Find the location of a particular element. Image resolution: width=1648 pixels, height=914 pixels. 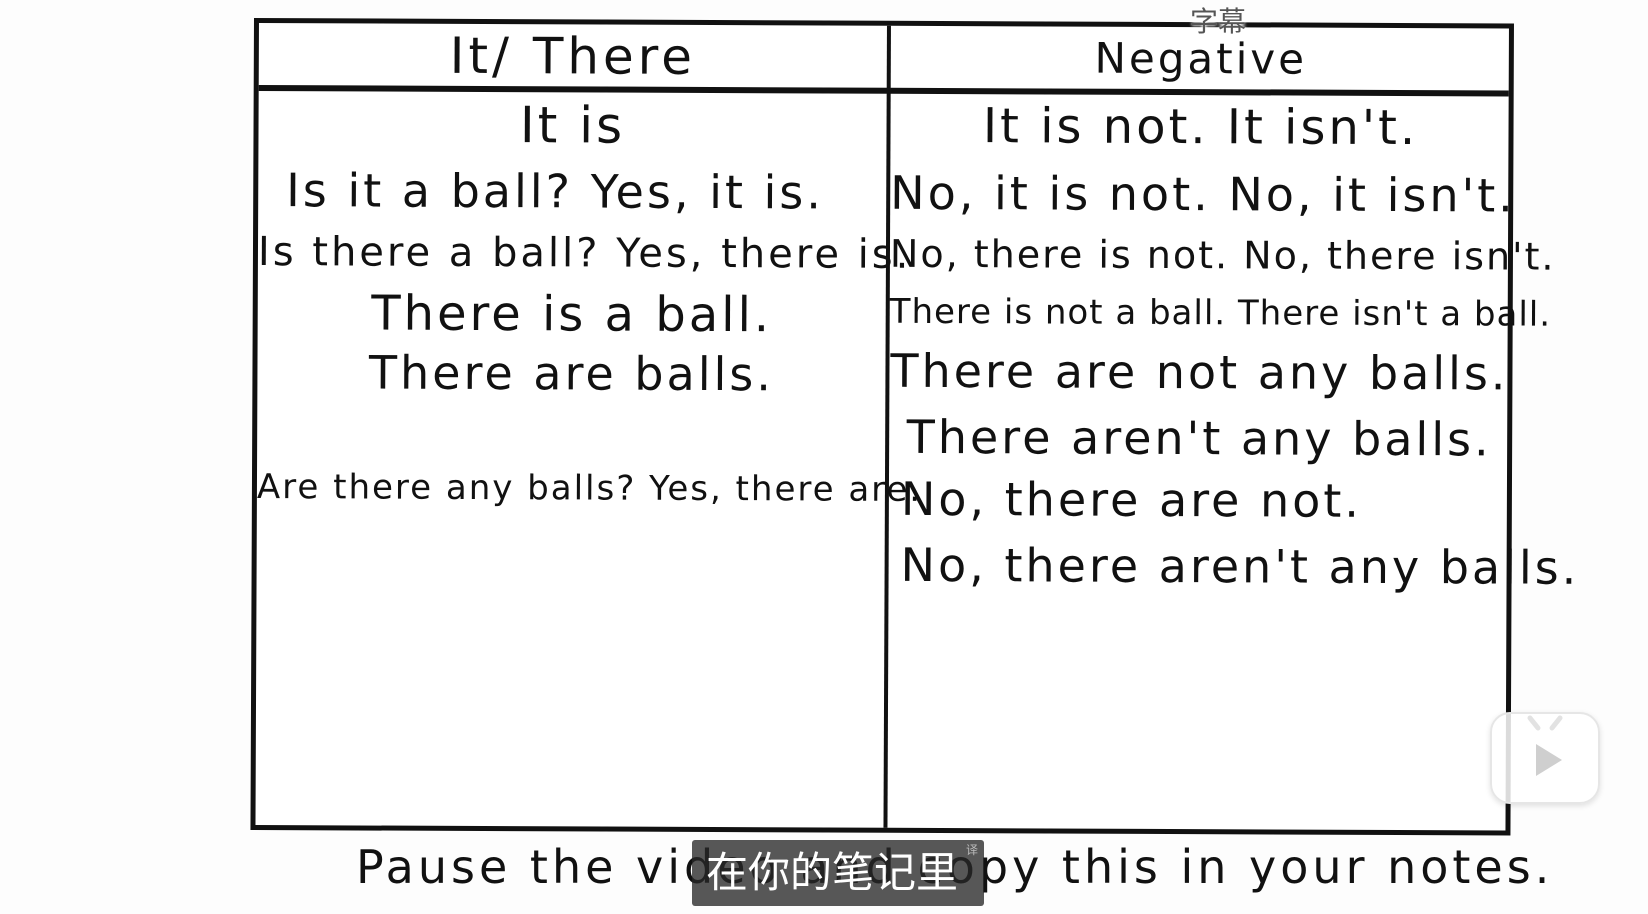

left-header: It/ There is located at coordinates (573, 56).